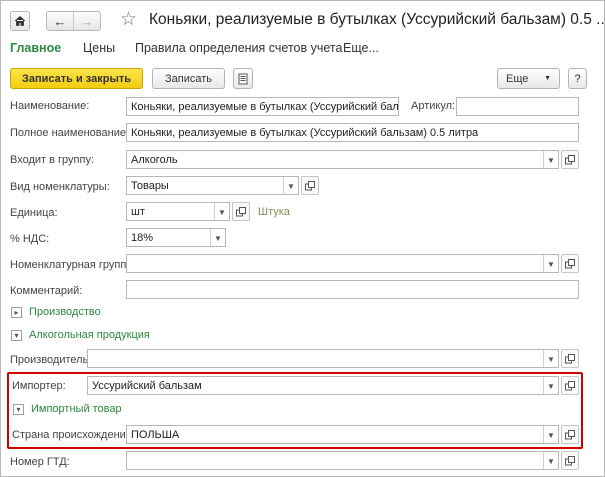  What do you see at coordinates (342, 159) in the screenshot?
I see `group-field: Алкоголь ▼` at bounding box center [342, 159].